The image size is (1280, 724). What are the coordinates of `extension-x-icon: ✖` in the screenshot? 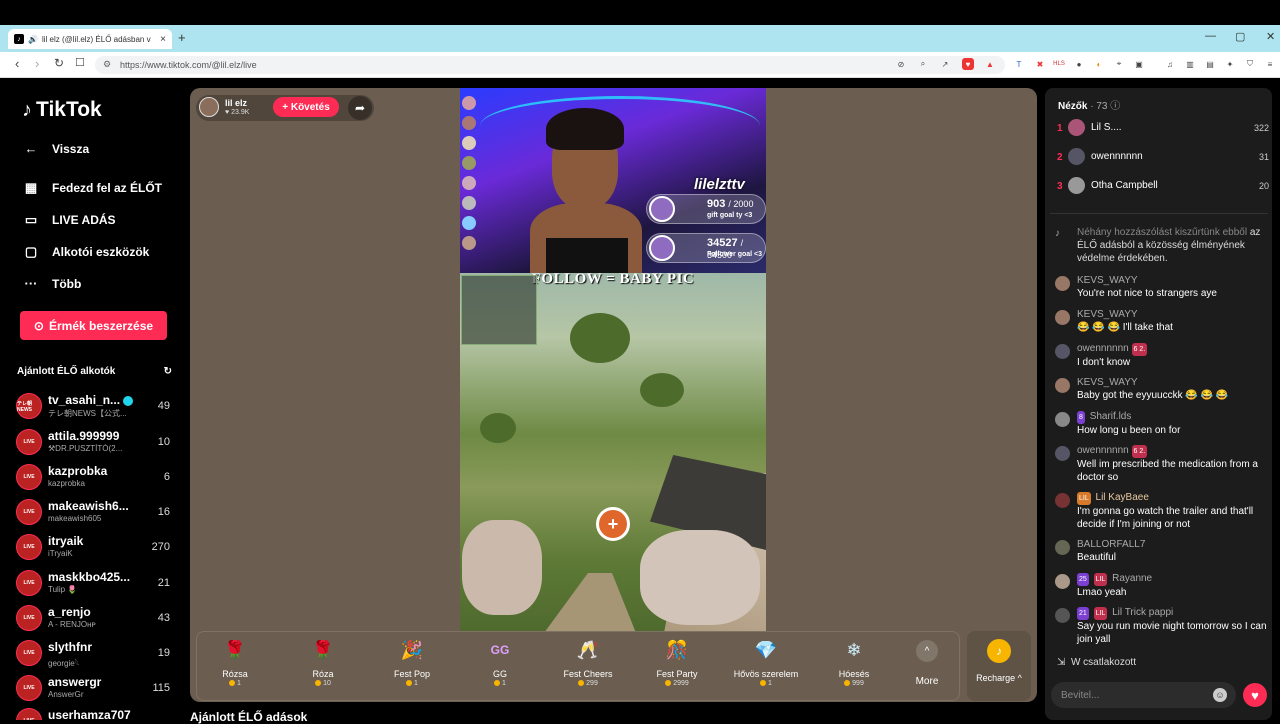 It's located at (1040, 64).